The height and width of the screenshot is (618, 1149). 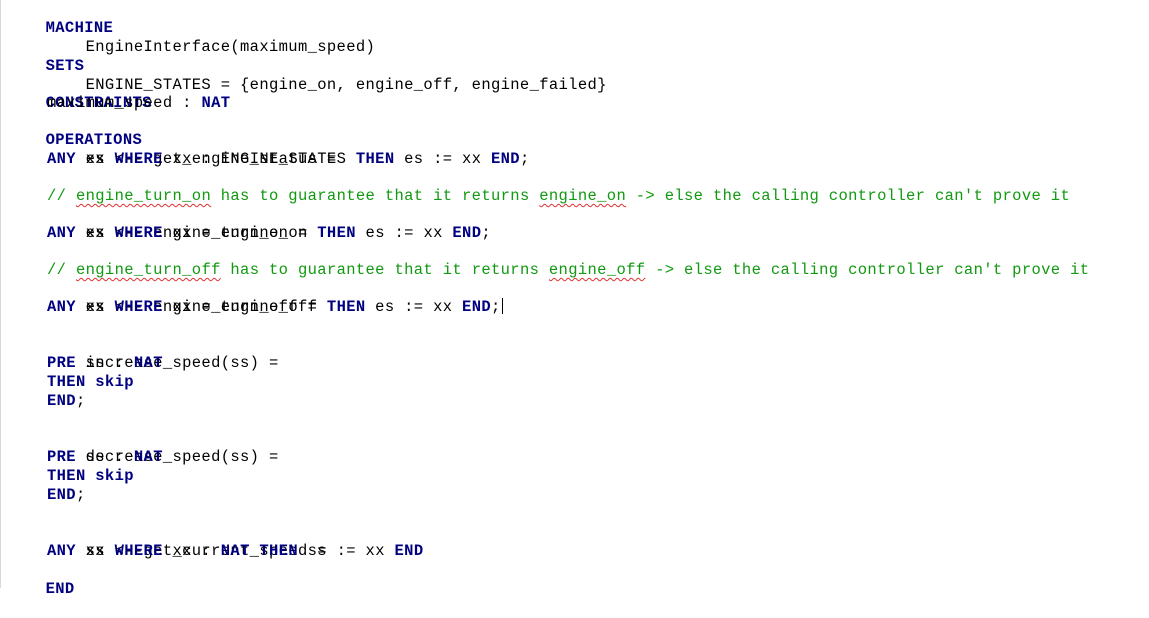 I want to click on code-line: decrease_speed(ss) =, so click(x=163, y=447).